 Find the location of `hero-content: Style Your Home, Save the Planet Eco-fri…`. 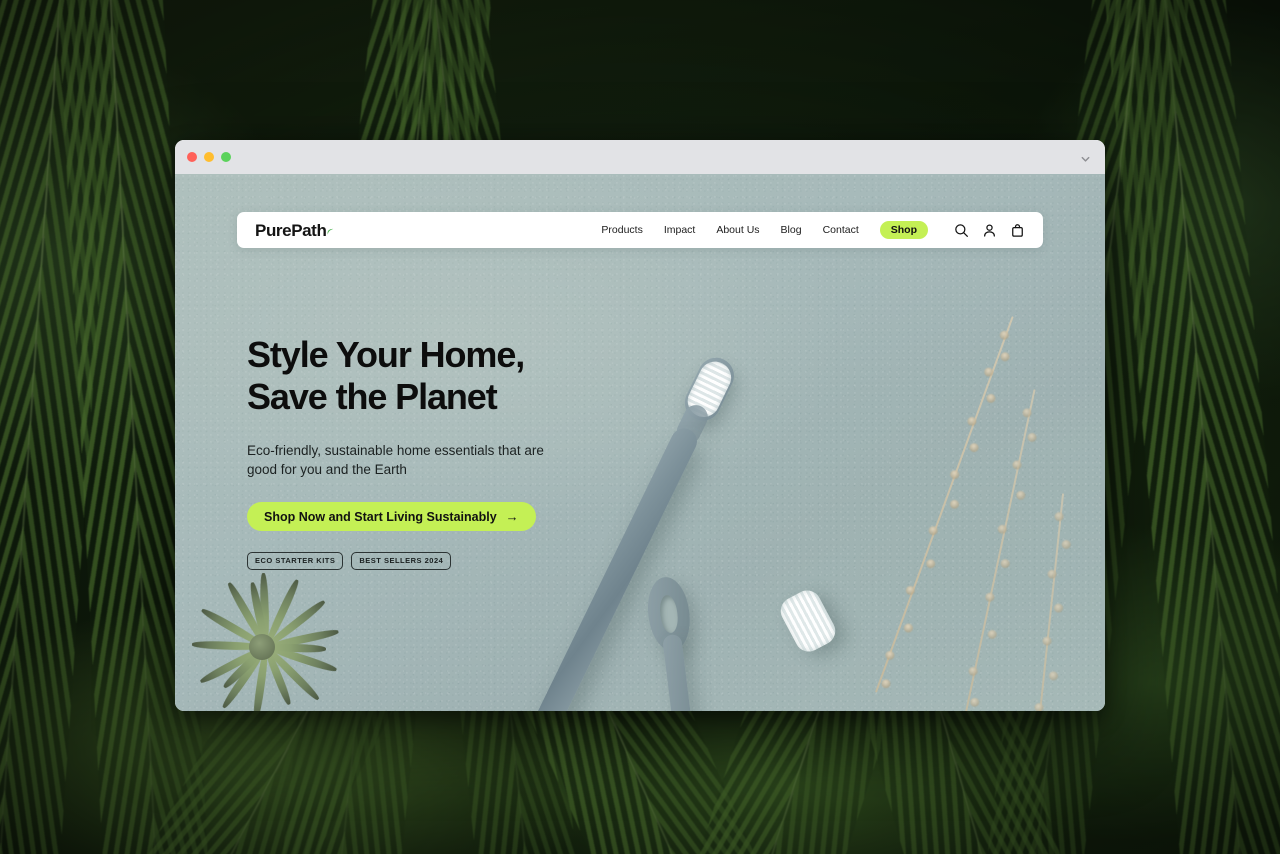

hero-content: Style Your Home, Save the Planet Eco-fri… is located at coordinates (457, 452).